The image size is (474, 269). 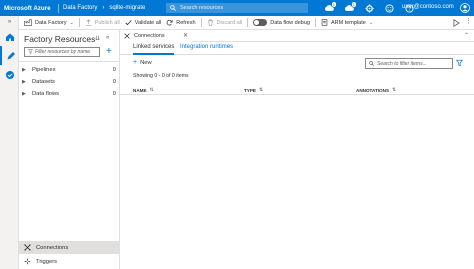 What do you see at coordinates (76, 93) in the screenshot?
I see `resource-group-data-flows: ▶ Data flows 0` at bounding box center [76, 93].